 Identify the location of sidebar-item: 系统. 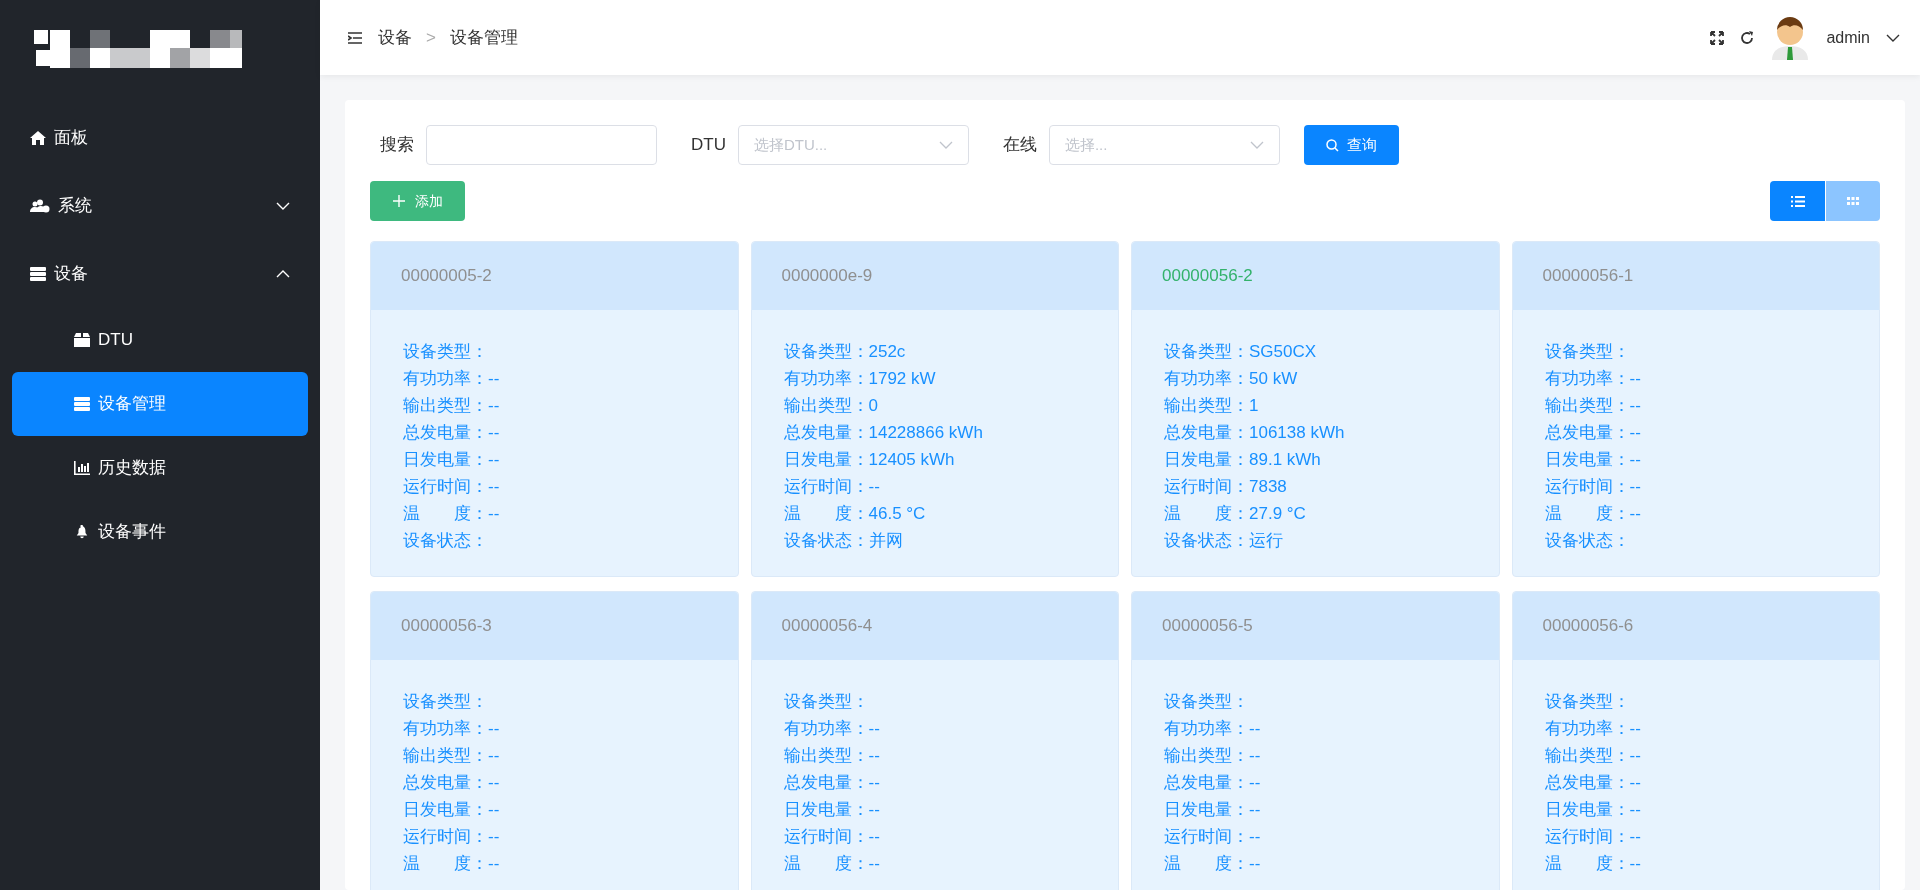
(160, 206).